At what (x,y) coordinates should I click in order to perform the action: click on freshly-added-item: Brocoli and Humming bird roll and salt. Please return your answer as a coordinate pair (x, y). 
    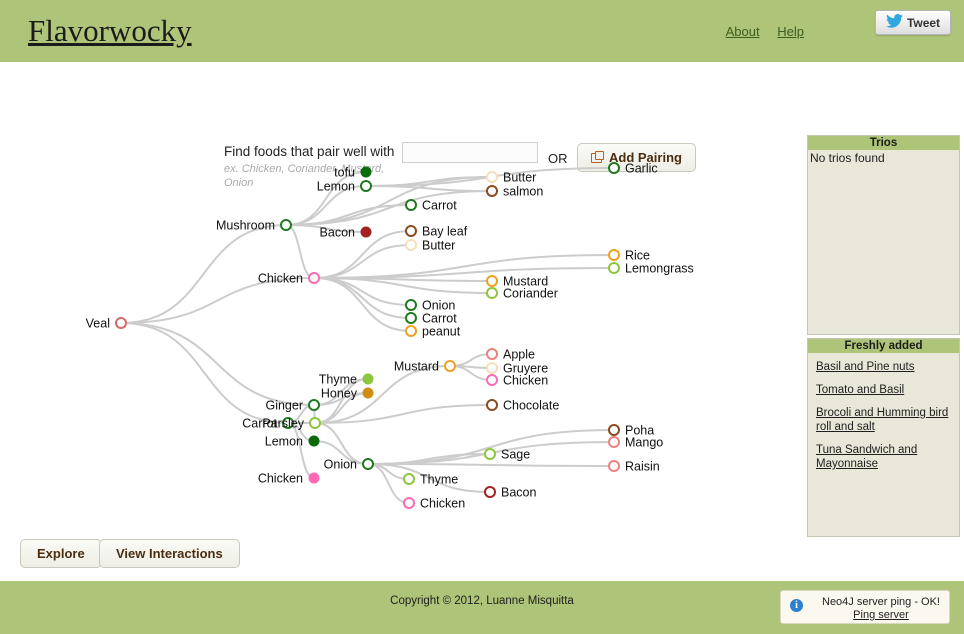
    Looking at the image, I should click on (883, 420).